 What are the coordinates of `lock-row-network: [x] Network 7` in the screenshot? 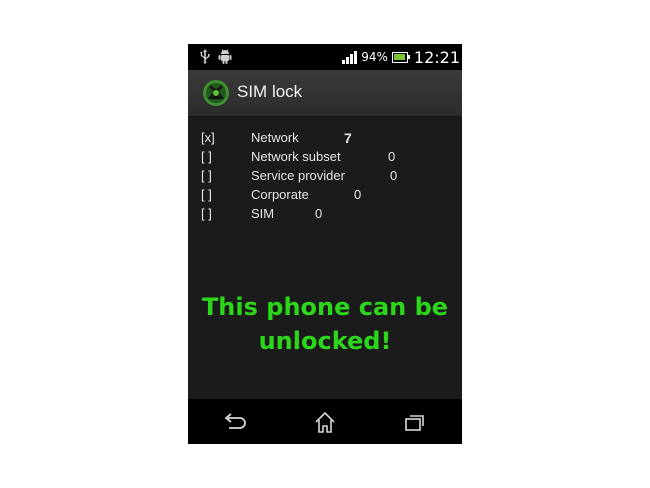 It's located at (325, 139).